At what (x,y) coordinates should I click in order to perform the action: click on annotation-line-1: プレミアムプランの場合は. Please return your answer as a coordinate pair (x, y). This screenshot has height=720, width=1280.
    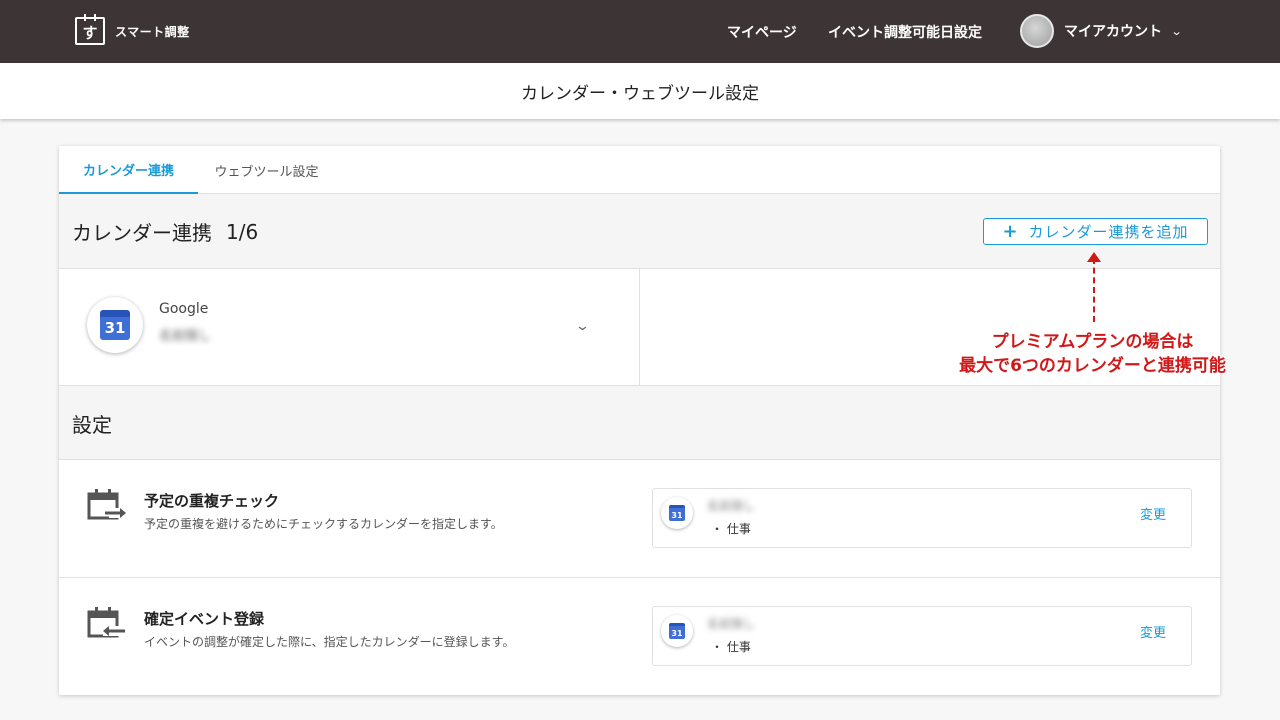
    Looking at the image, I should click on (1092, 342).